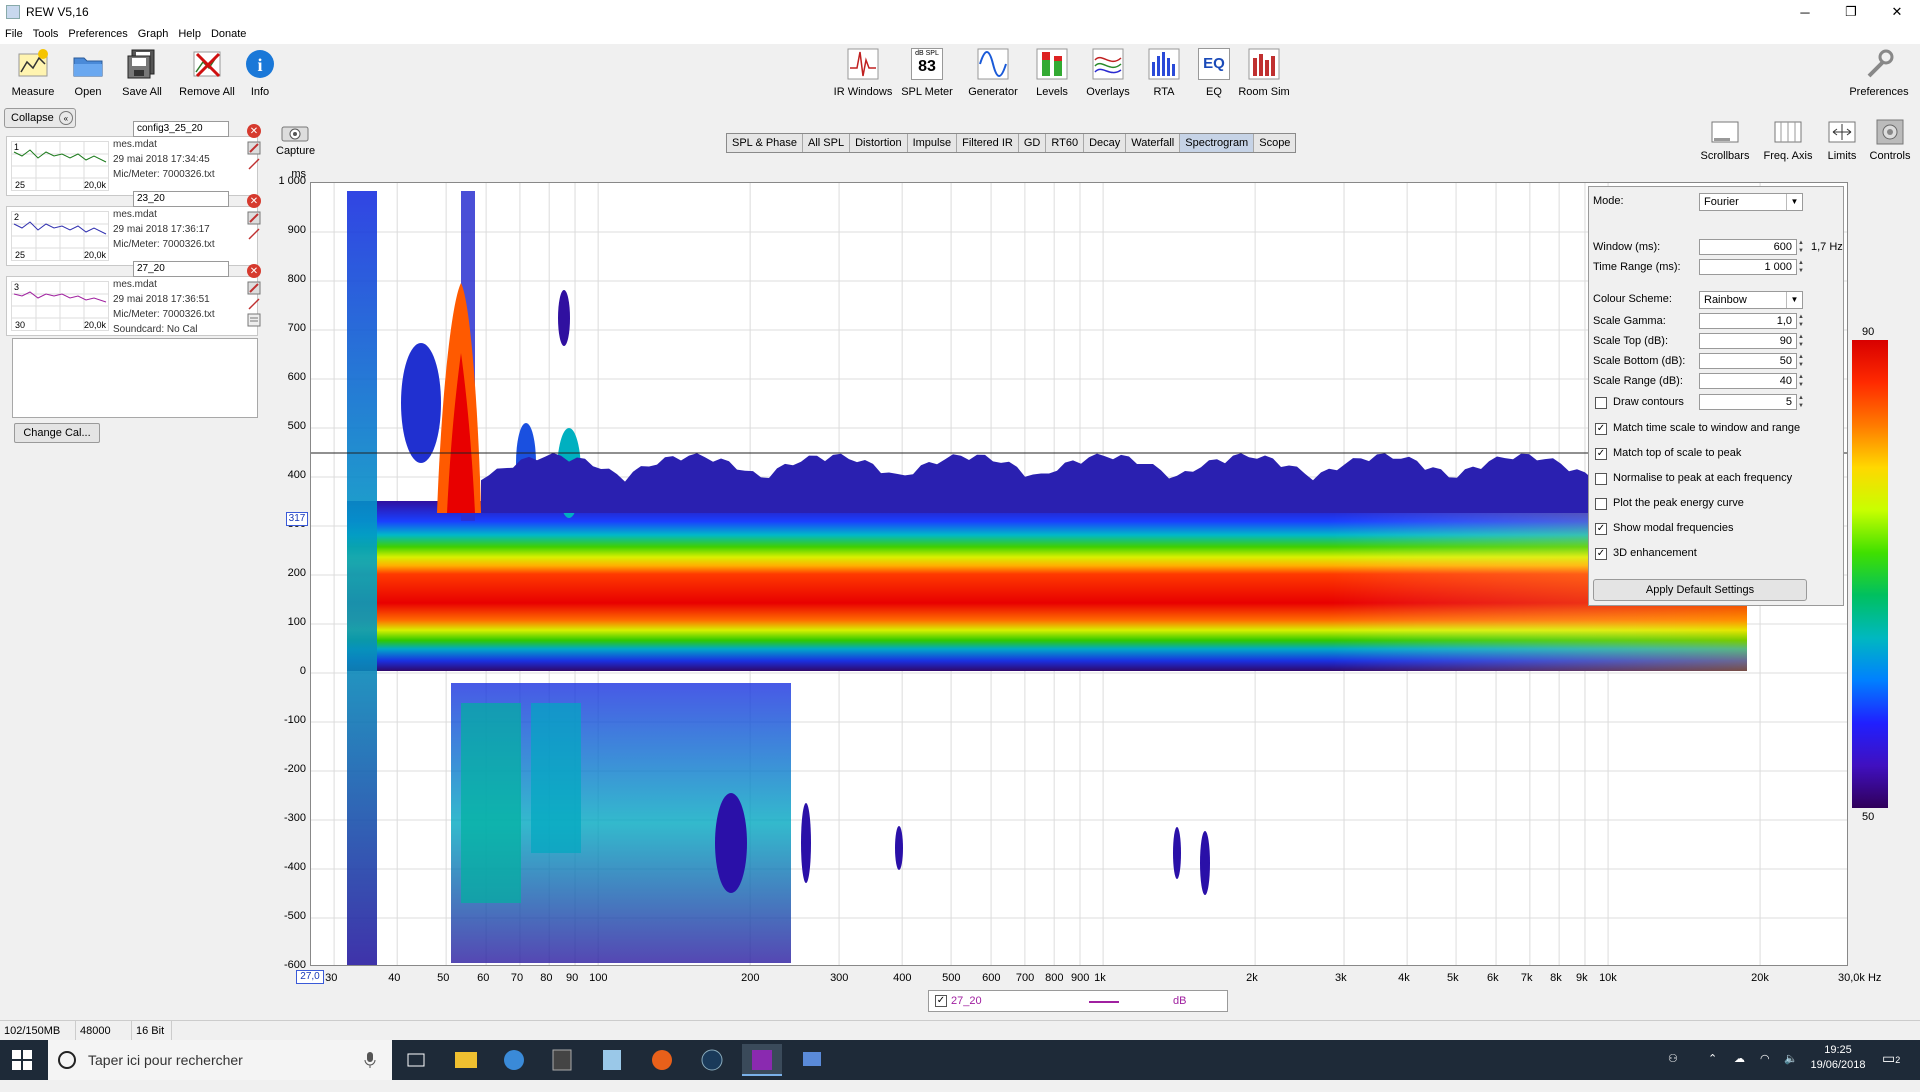 The height and width of the screenshot is (1092, 1920). Describe the element at coordinates (712, 1060) in the screenshot. I see `steam-icon` at that location.